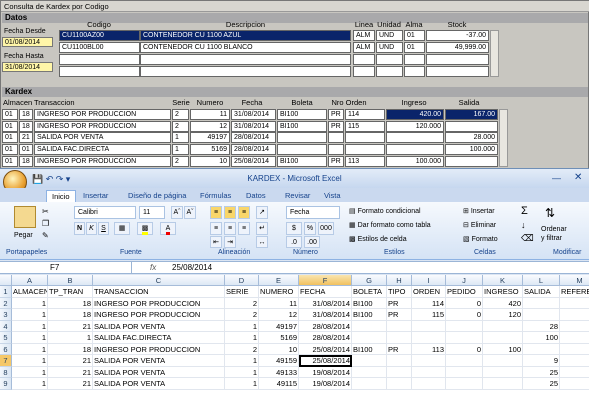  Describe the element at coordinates (336, 138) in the screenshot. I see `kardex-cell-pr` at that location.